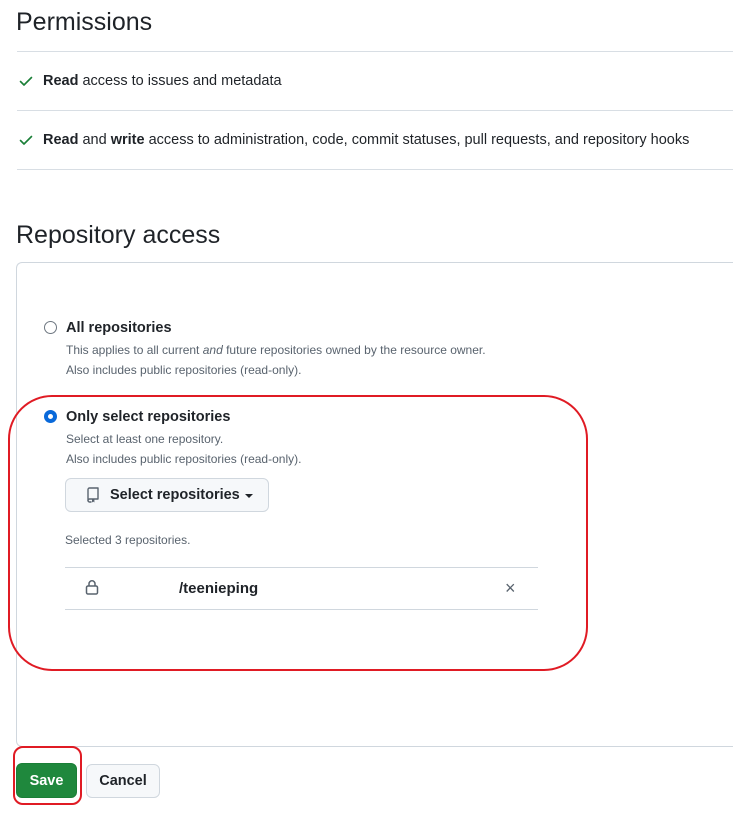 The height and width of the screenshot is (827, 733). Describe the element at coordinates (128, 540) in the screenshot. I see `selected-count: Selected 3 repositories.` at that location.